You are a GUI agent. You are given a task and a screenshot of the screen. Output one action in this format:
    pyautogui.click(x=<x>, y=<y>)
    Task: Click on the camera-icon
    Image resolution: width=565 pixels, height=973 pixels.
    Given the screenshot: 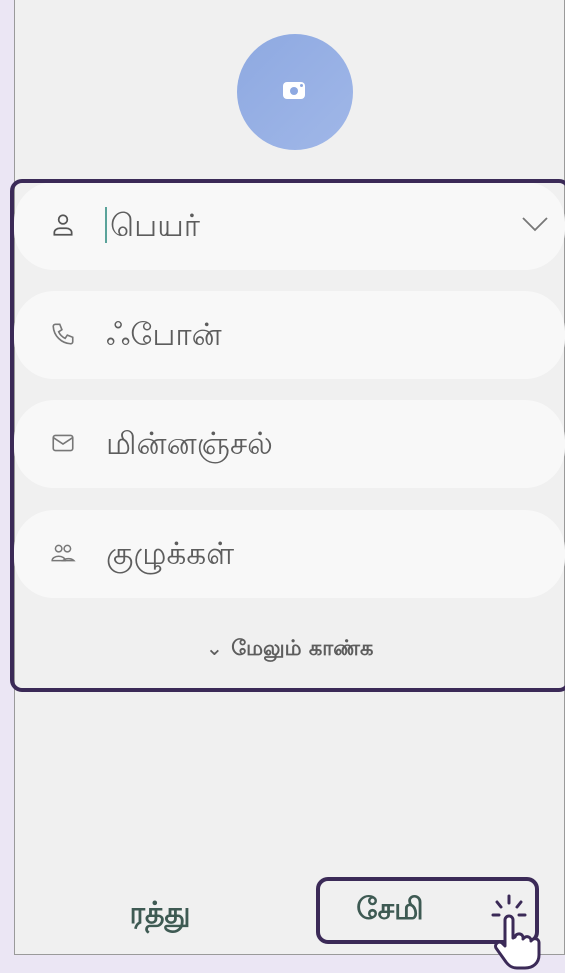 What is the action you would take?
    pyautogui.click(x=294, y=90)
    